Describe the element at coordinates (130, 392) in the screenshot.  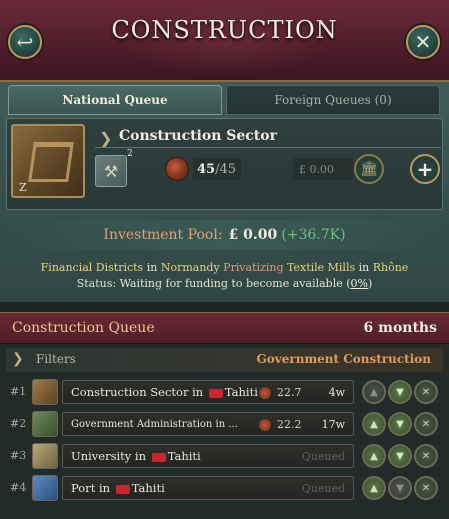
I see `item-building: Construction Sector` at that location.